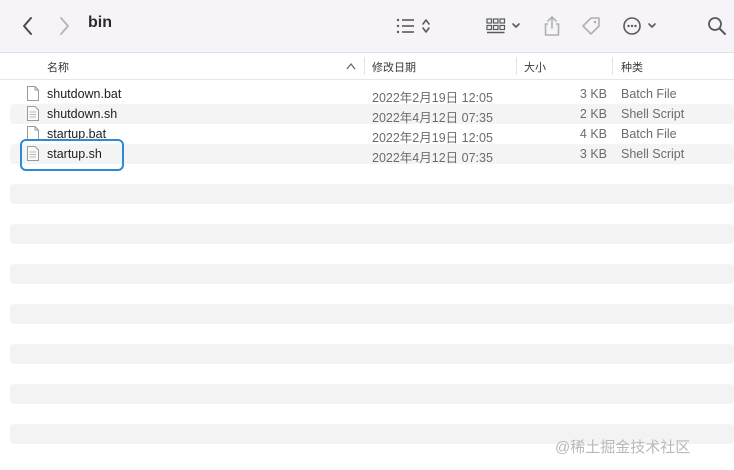  I want to click on forward-button, so click(64, 26).